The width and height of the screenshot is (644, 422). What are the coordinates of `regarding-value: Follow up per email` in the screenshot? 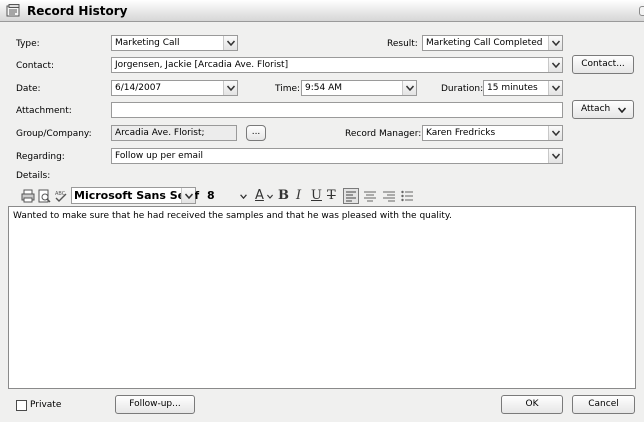 It's located at (159, 156).